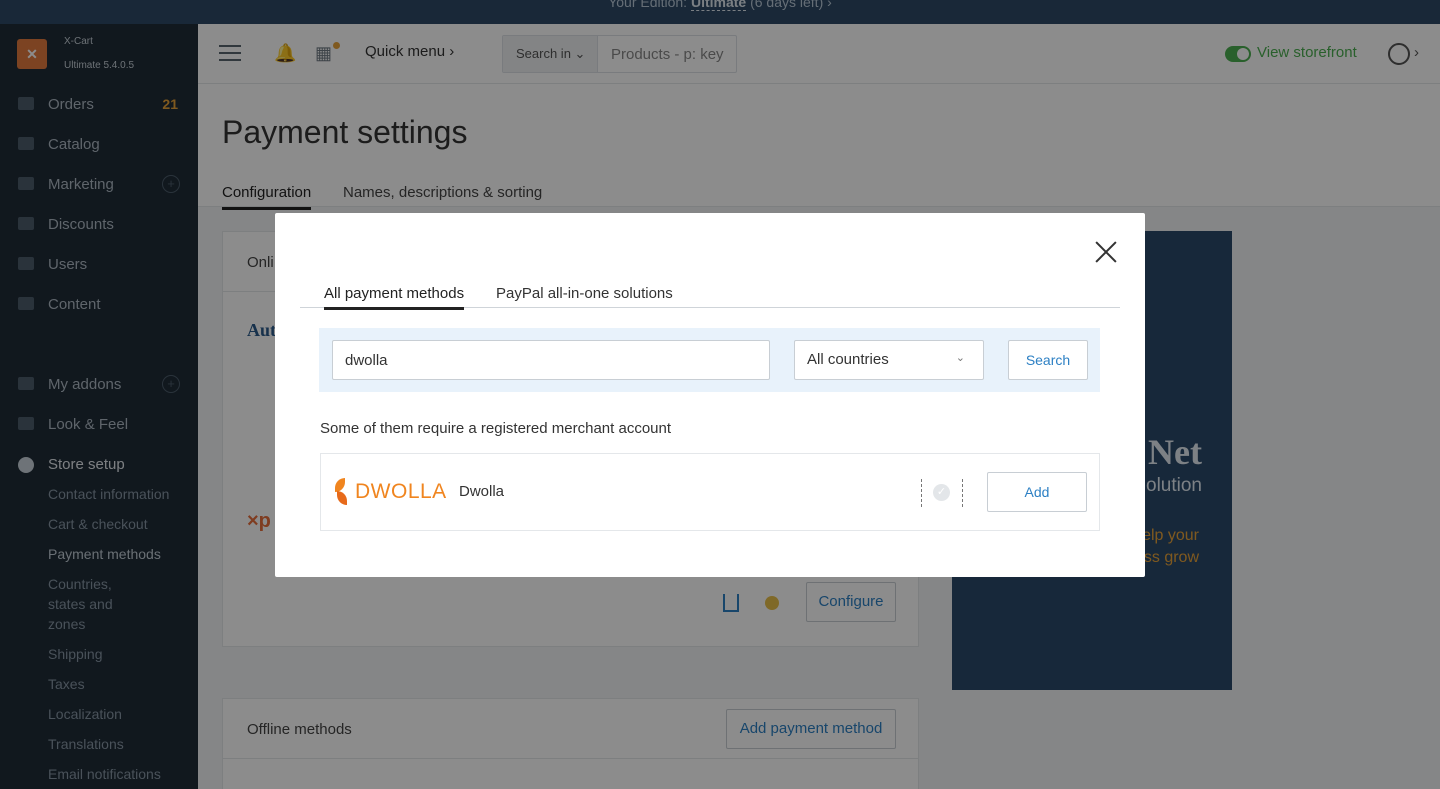 The image size is (1440, 789). I want to click on country-select: All countries ⌄, so click(889, 360).